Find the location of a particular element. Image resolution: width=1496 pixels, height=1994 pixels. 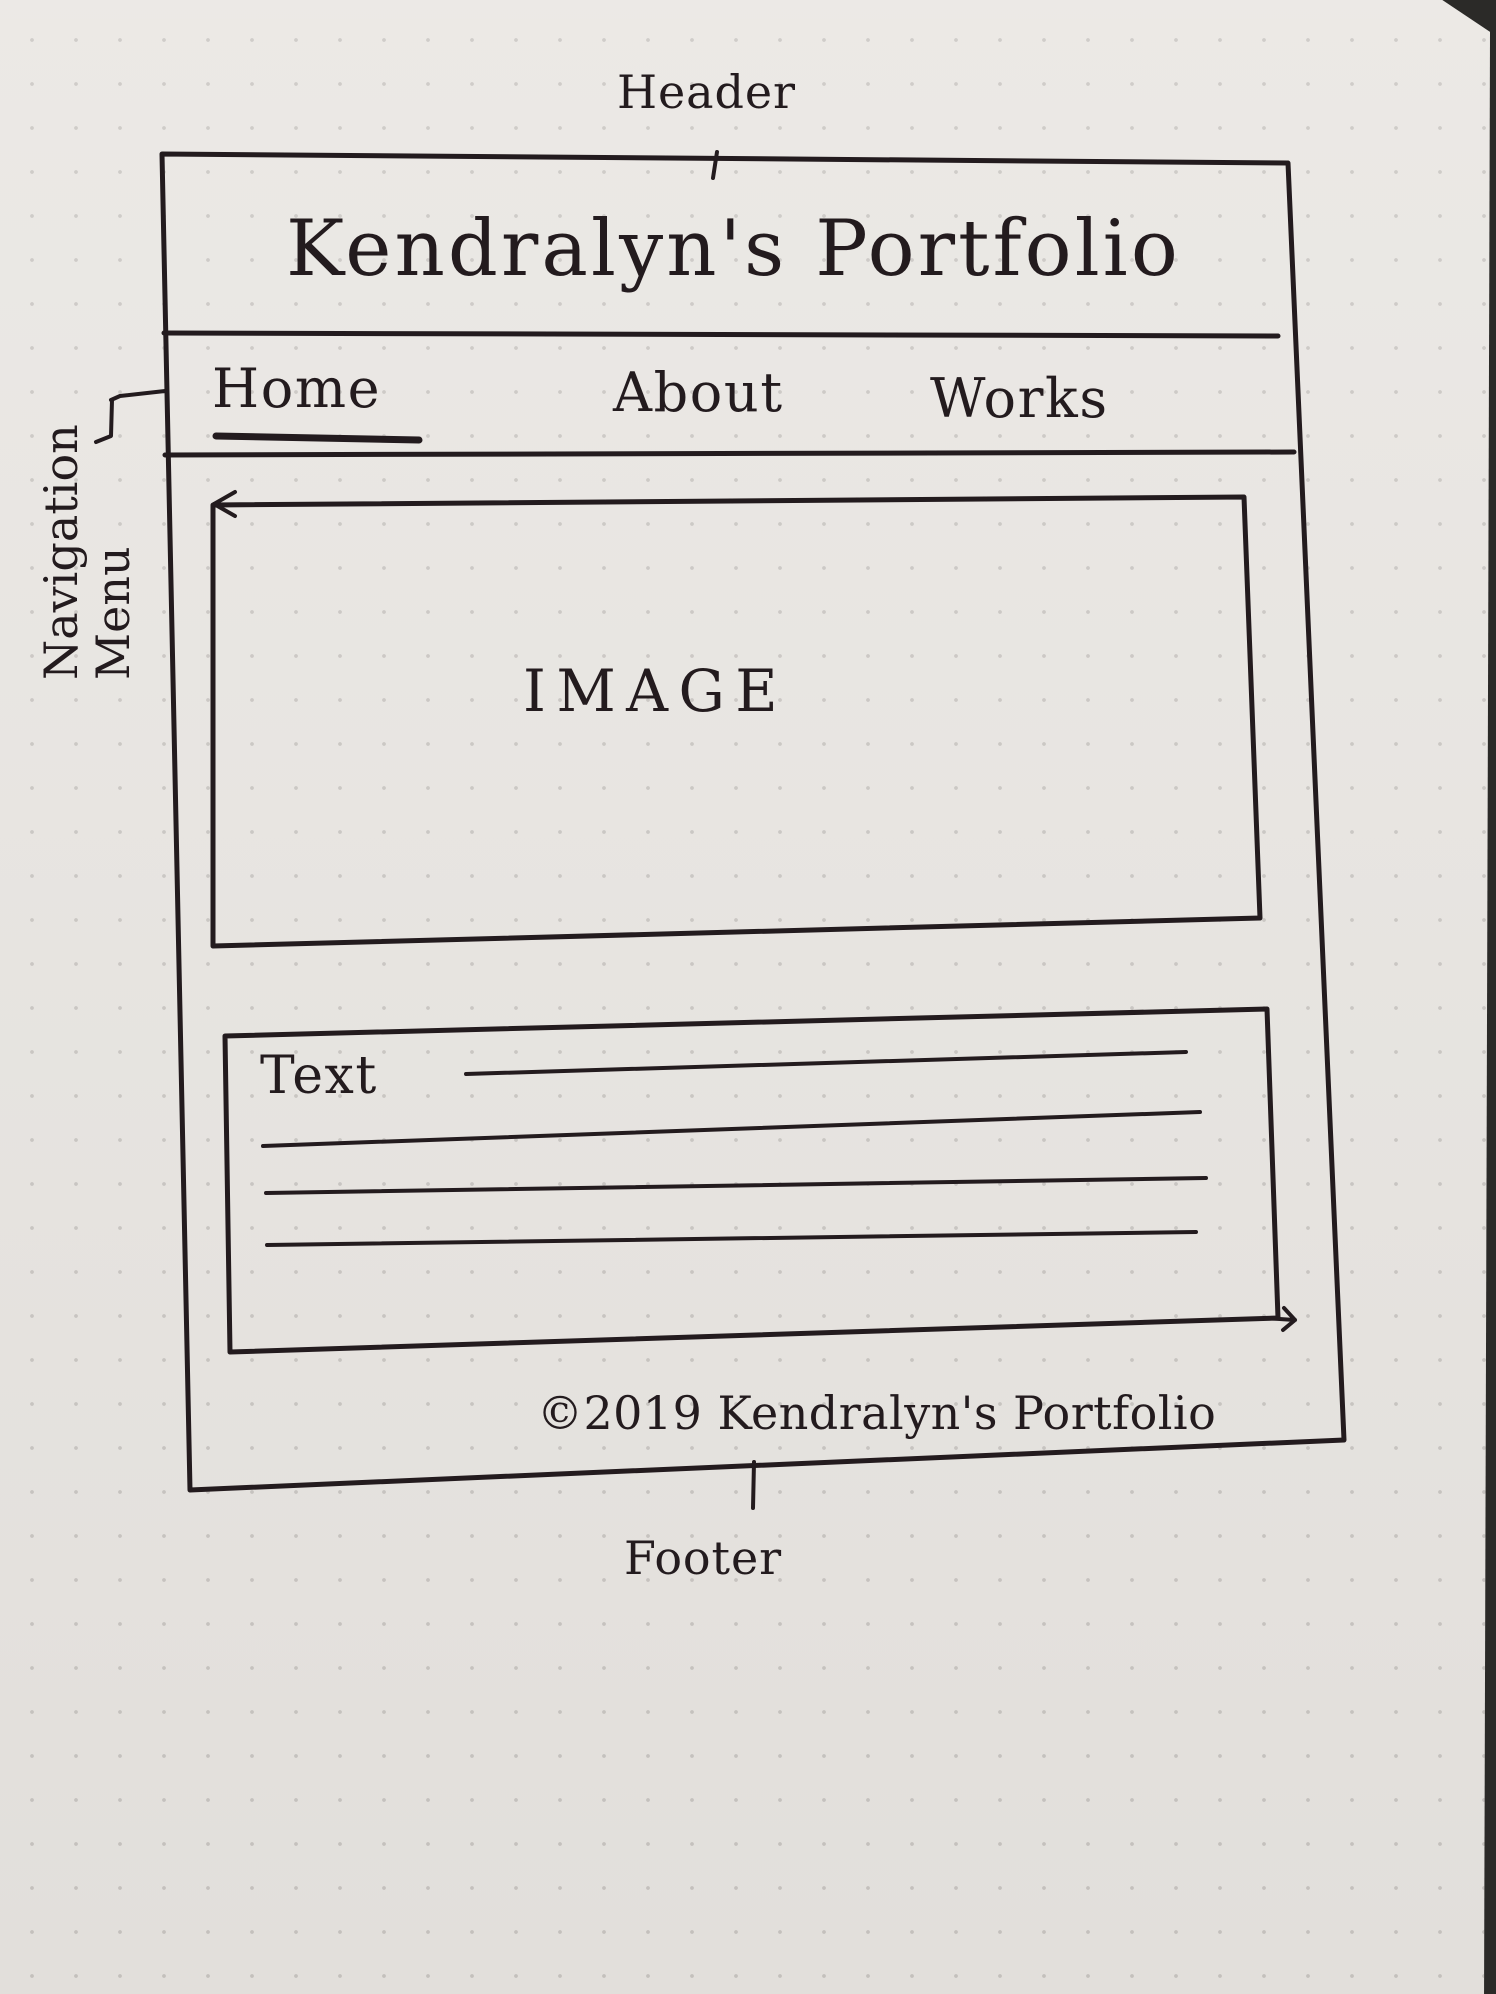

navigation-annotation-line-2: Menu is located at coordinates (113, 613).